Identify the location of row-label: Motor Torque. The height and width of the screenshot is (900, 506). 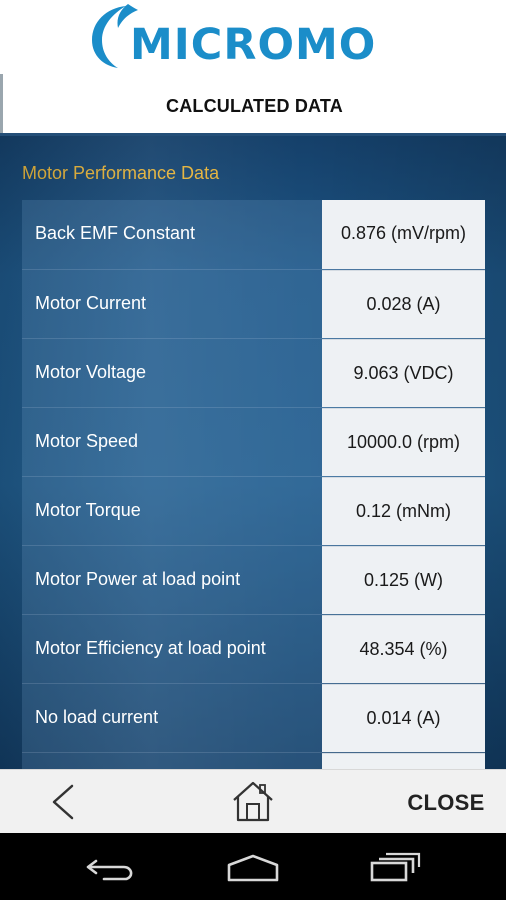
(88, 510).